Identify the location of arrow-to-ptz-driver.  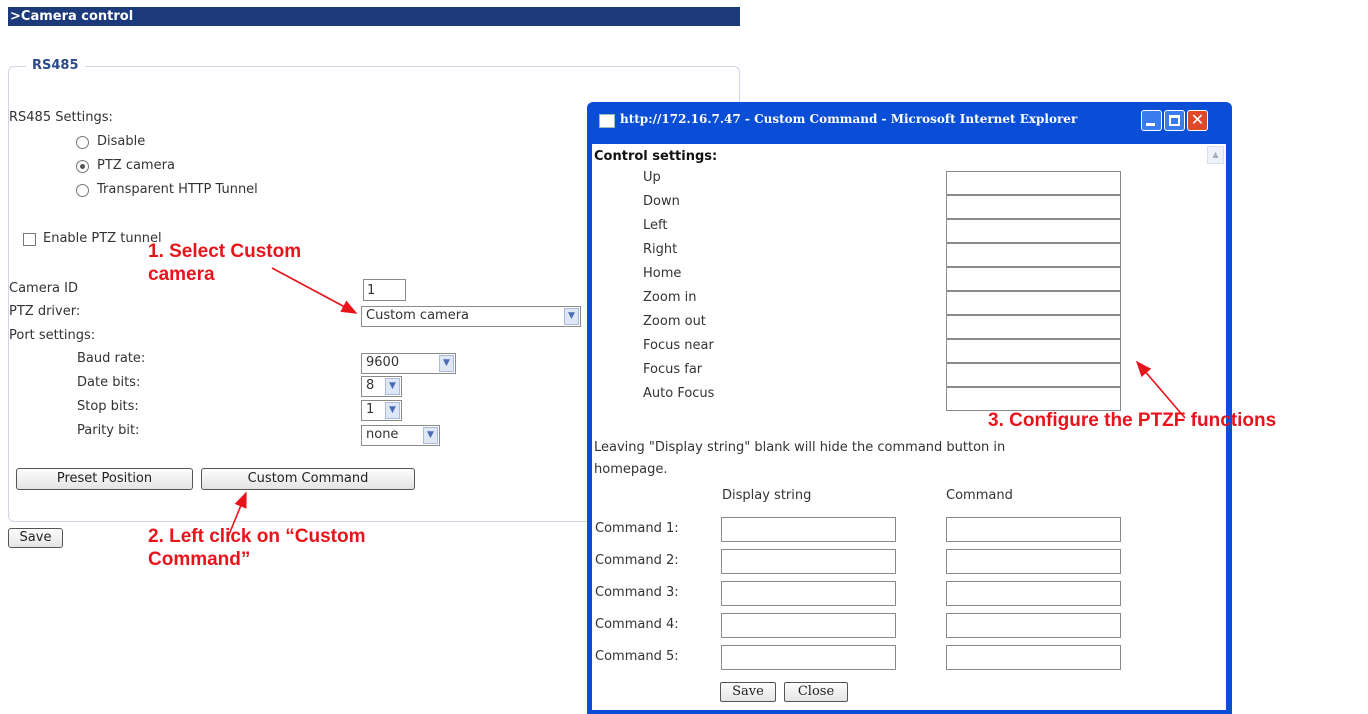
(314, 290).